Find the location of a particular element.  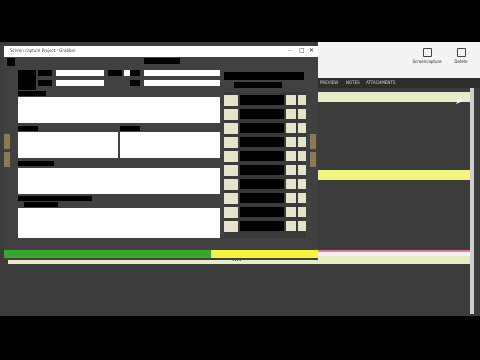

thumbnail-box is located at coordinates (27, 80).